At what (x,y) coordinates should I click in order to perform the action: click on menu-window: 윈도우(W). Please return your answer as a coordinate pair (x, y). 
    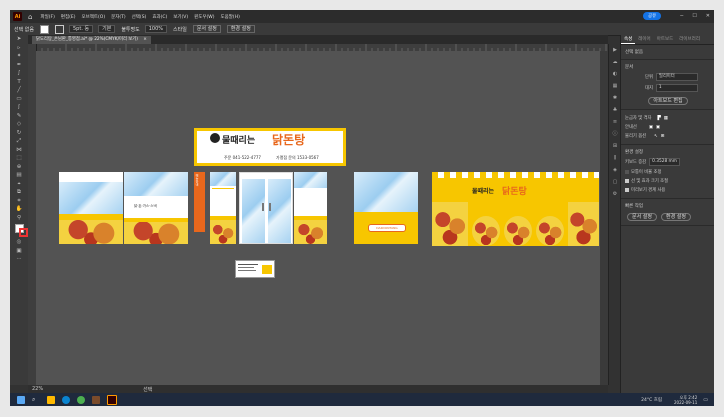
    Looking at the image, I should click on (204, 17).